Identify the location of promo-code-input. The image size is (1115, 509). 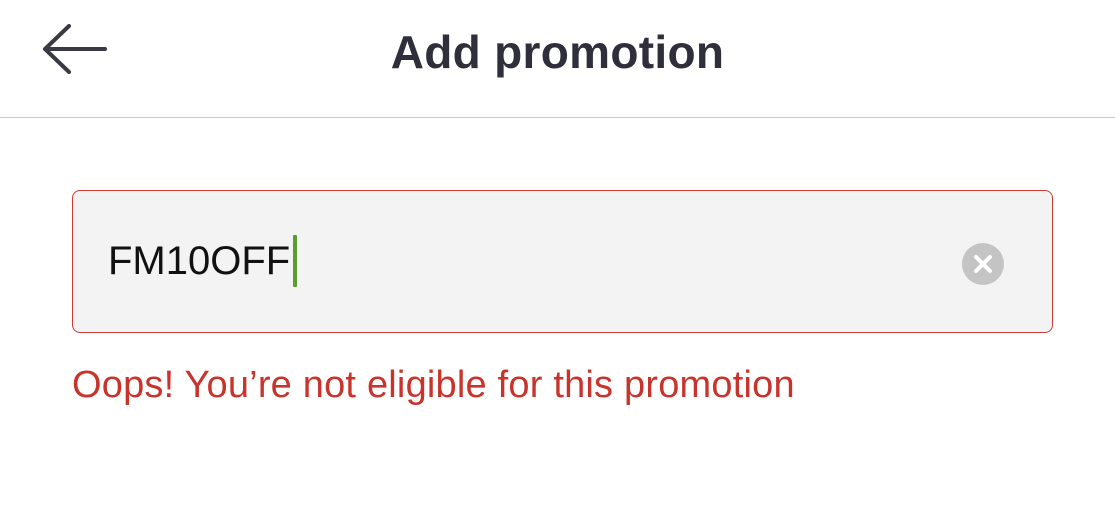
(528, 261).